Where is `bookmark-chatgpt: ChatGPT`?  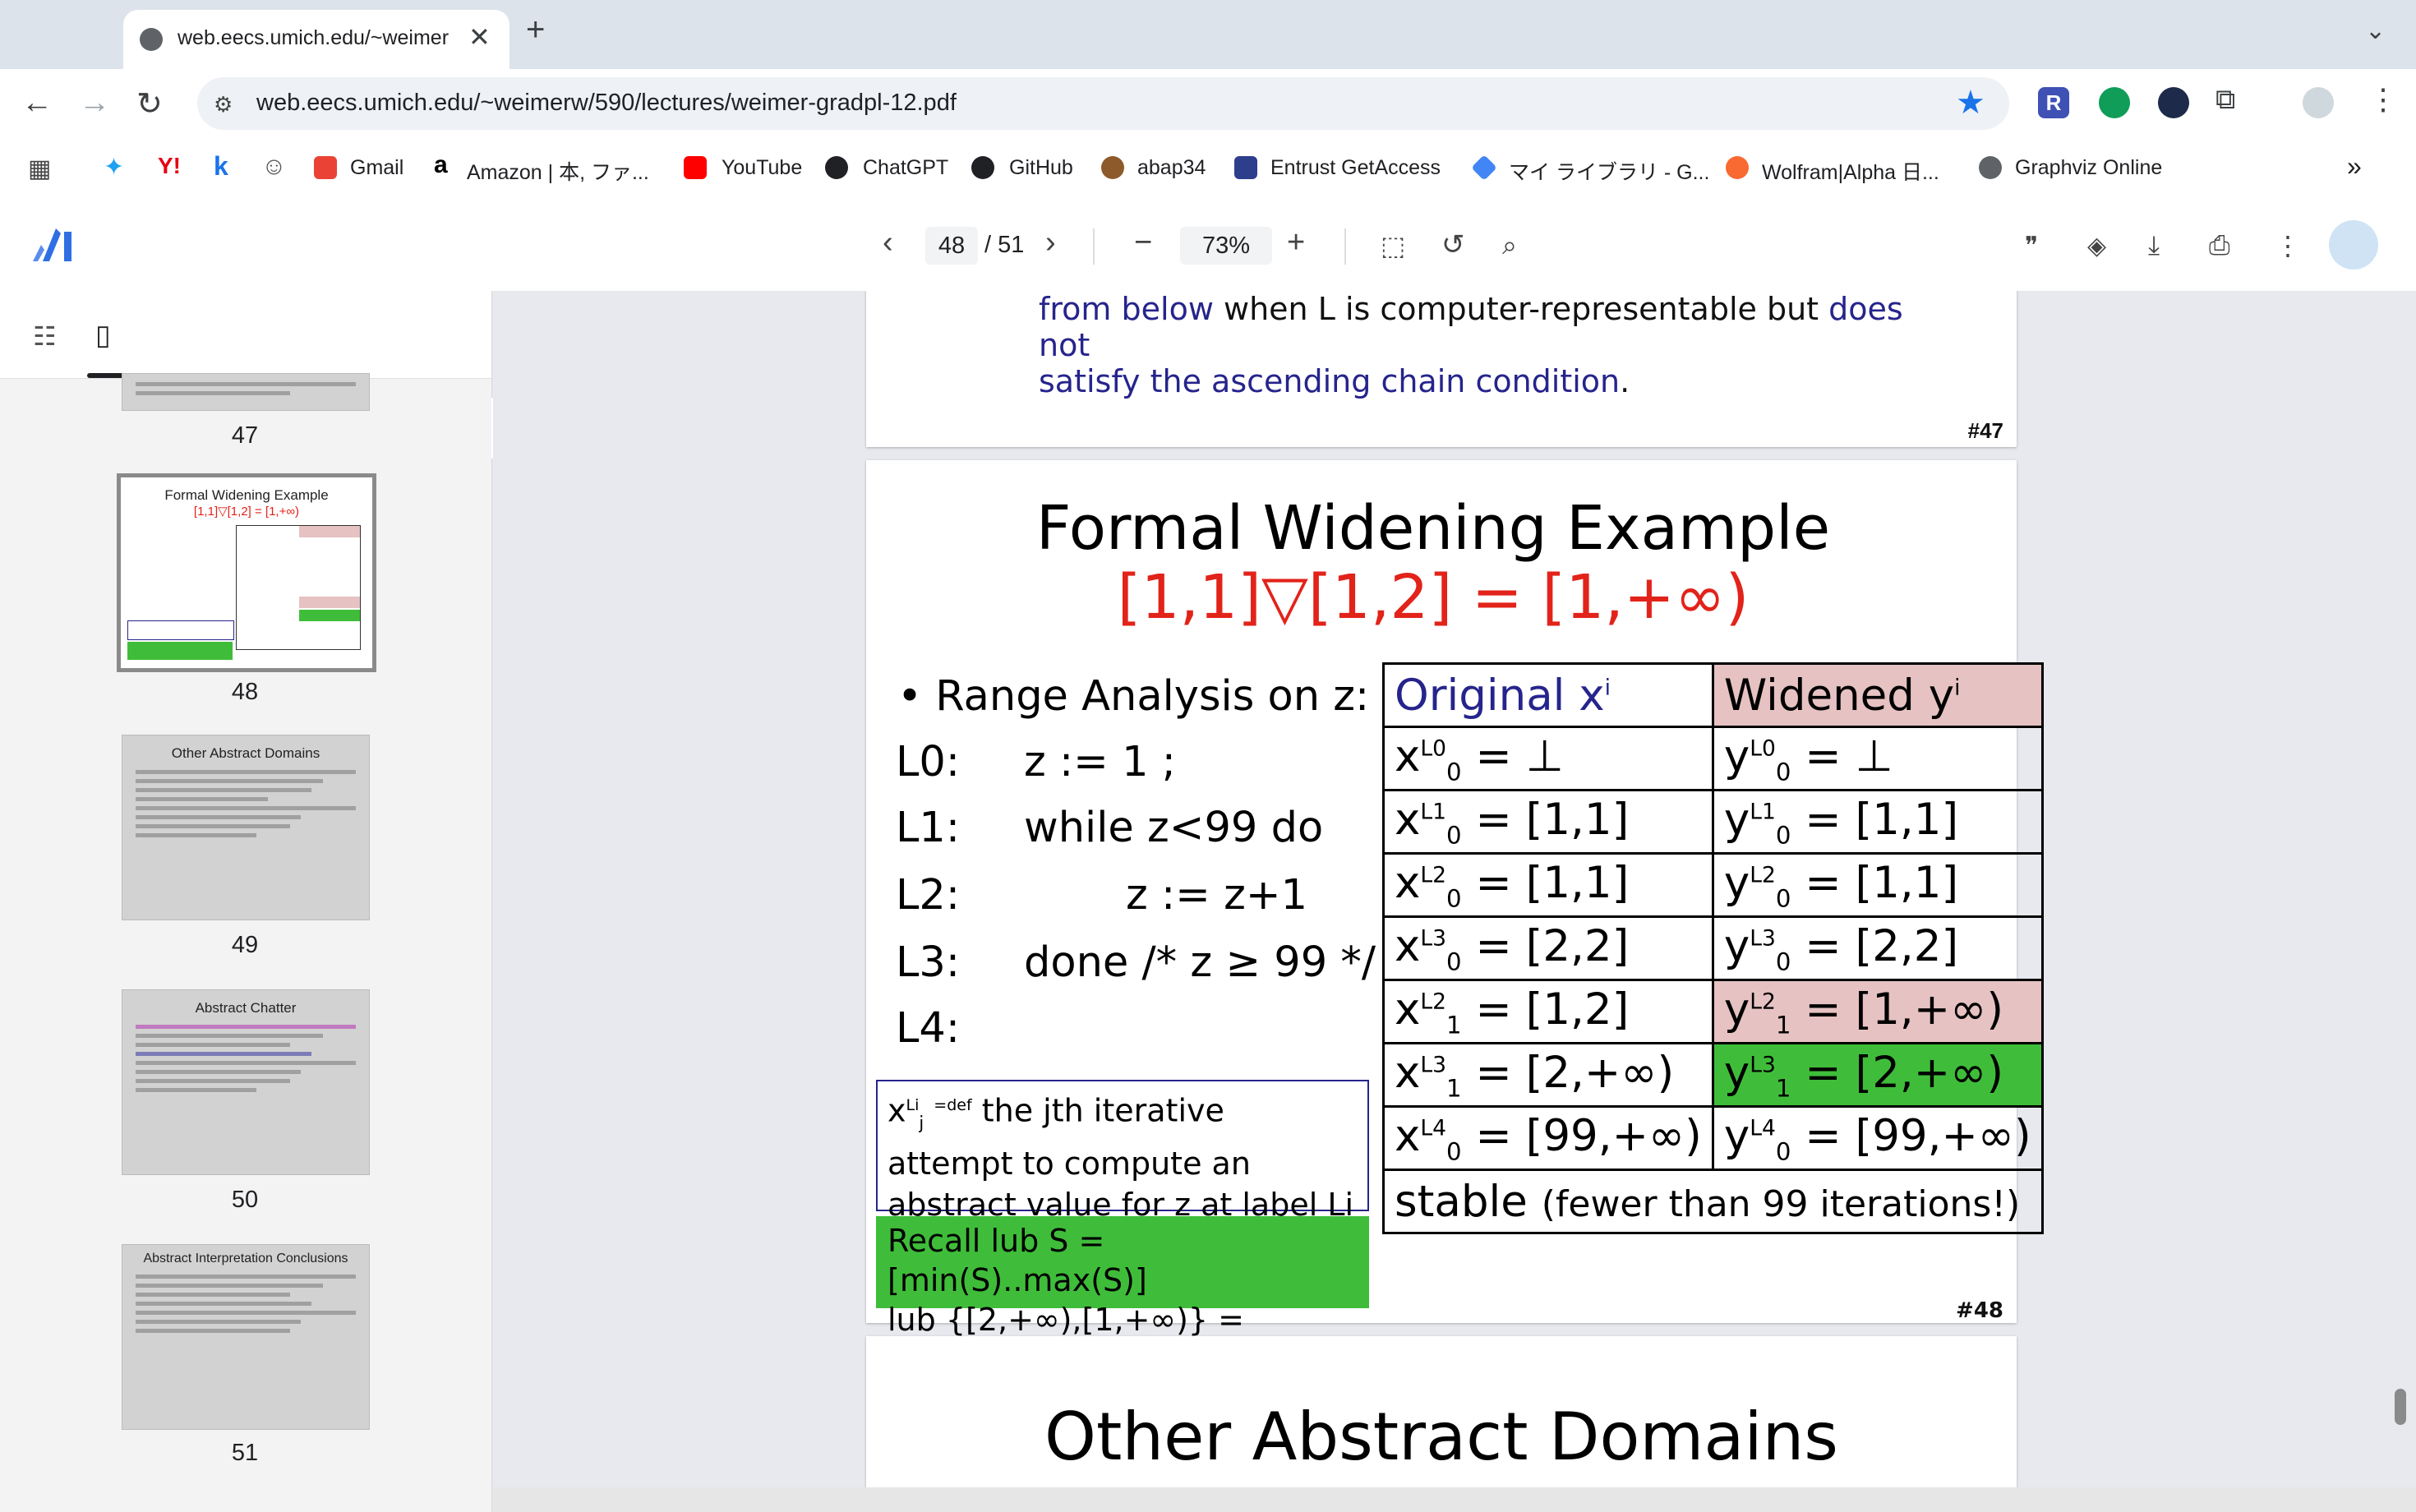 bookmark-chatgpt: ChatGPT is located at coordinates (906, 168).